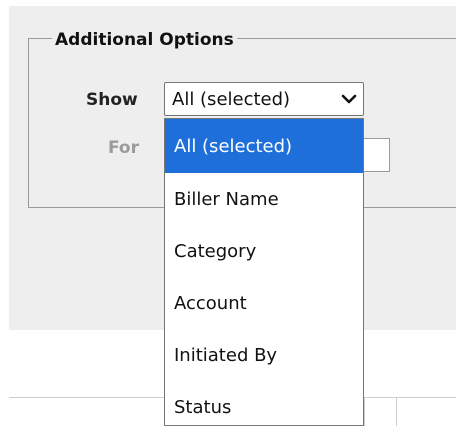  Describe the element at coordinates (144, 40) in the screenshot. I see `additional-options-legend: Additional Options` at that location.